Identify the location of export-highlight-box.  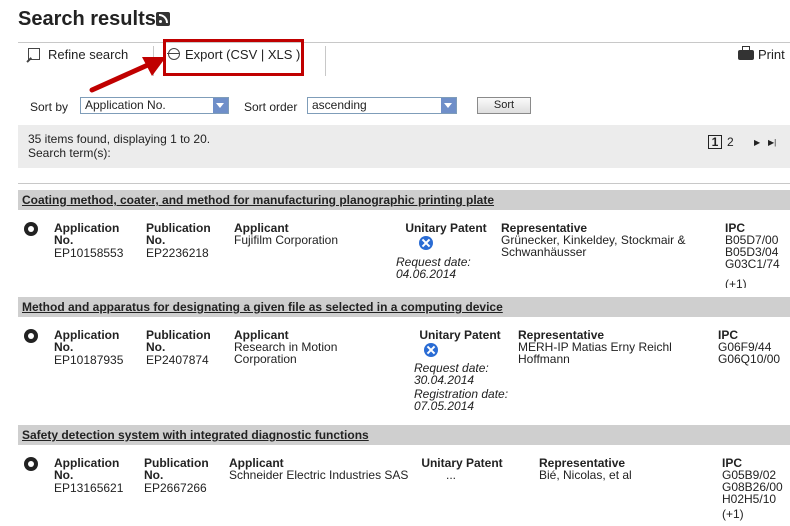
(233, 57).